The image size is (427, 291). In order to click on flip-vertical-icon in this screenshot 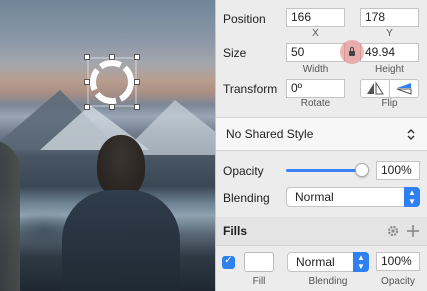, I will do `click(404, 89)`.